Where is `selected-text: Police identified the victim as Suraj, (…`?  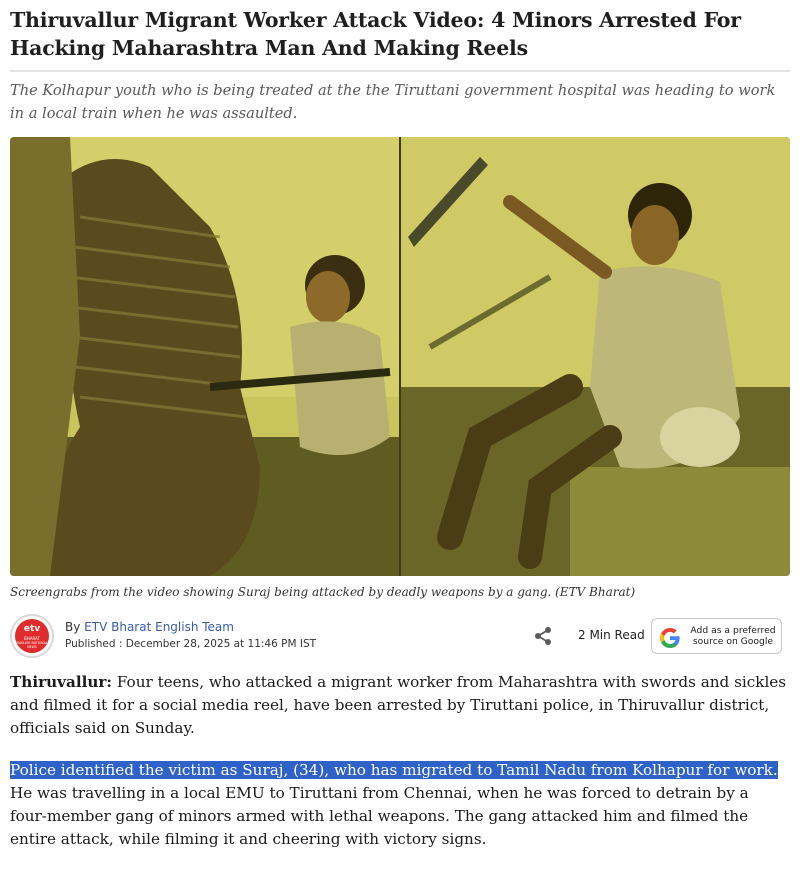
selected-text: Police identified the victim as Suraj, (… is located at coordinates (394, 770).